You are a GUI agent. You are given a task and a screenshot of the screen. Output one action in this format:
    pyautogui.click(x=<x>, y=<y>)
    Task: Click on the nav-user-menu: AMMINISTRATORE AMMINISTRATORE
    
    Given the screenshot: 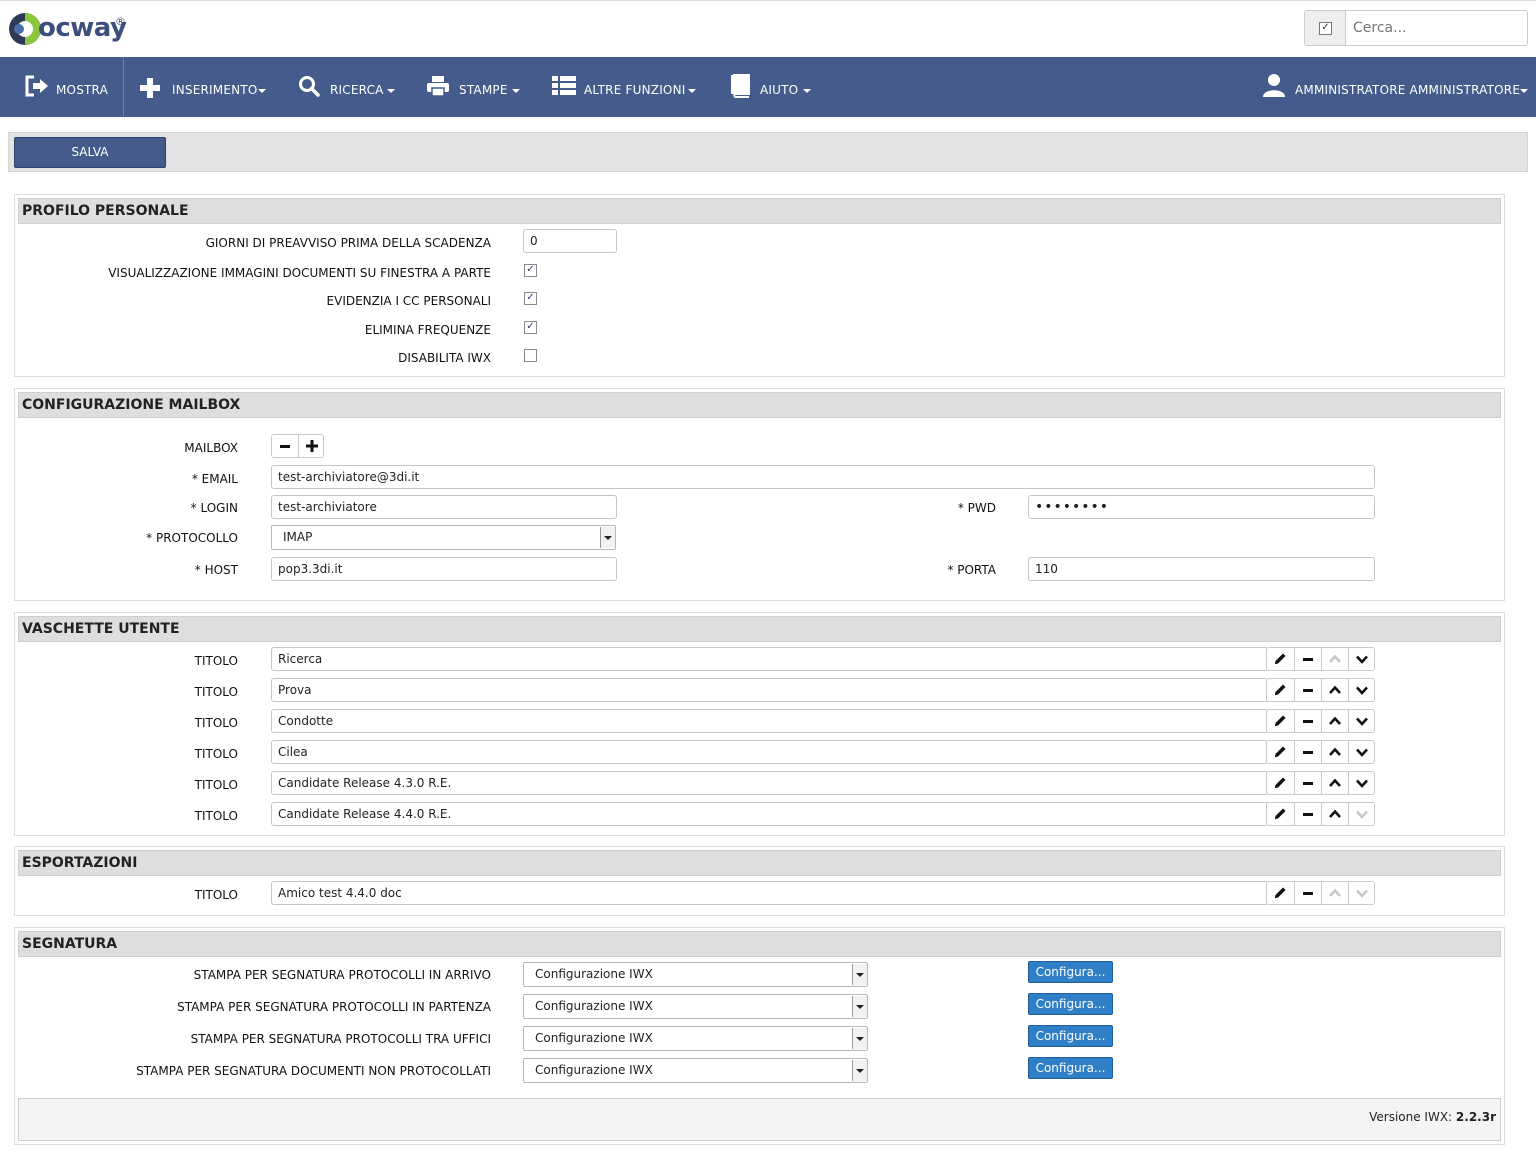 What is the action you would take?
    pyautogui.click(x=1399, y=87)
    